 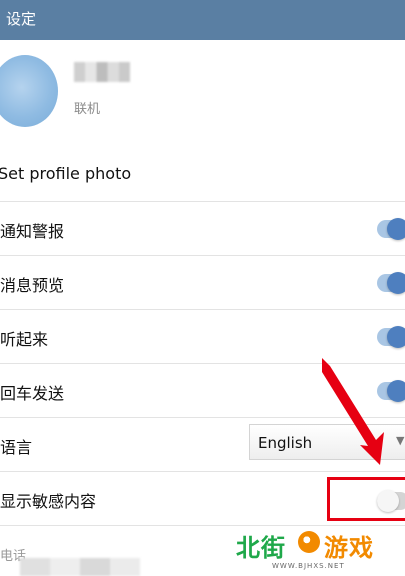 I want to click on message-preview-row: 消息预览, so click(x=202, y=283).